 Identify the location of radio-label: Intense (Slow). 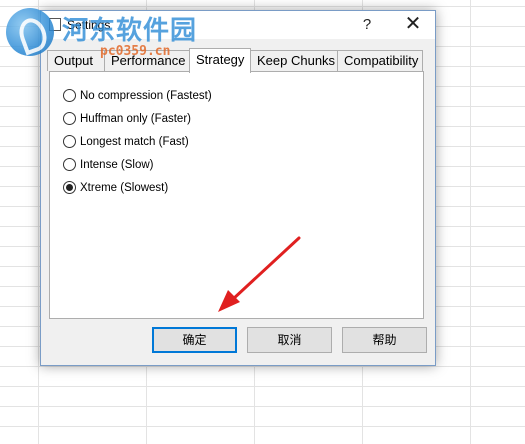
(117, 164).